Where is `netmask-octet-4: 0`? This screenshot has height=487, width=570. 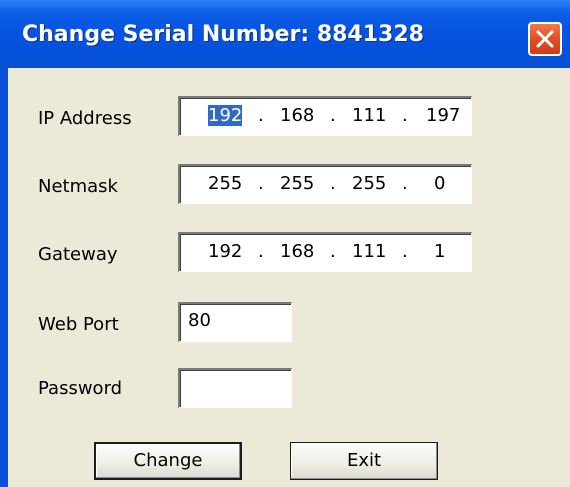
netmask-octet-4: 0 is located at coordinates (439, 183).